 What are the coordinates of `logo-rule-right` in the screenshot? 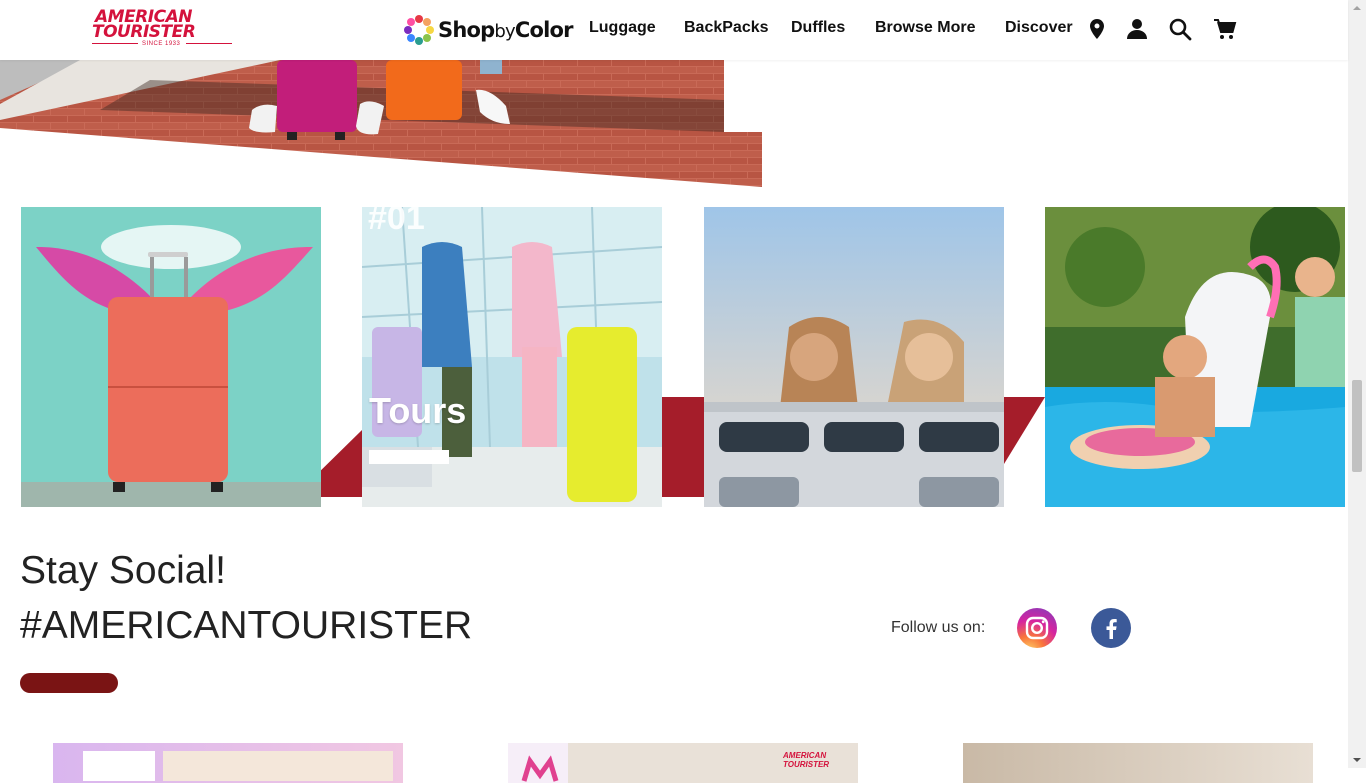 It's located at (209, 43).